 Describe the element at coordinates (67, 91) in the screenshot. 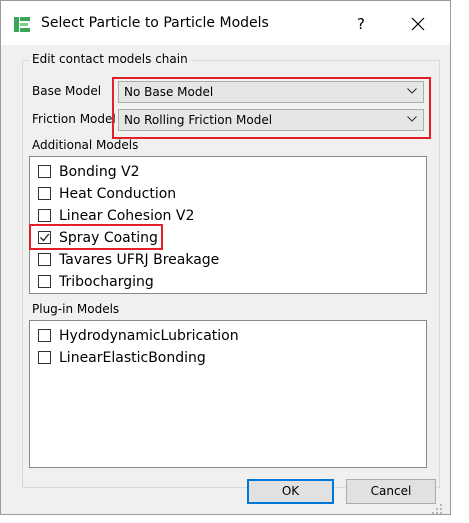

I see `base-model-label: Base Model` at that location.